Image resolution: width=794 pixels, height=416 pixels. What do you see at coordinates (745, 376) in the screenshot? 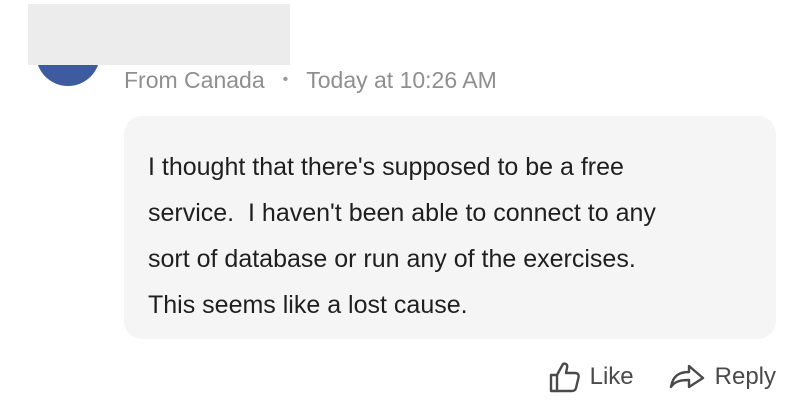
I see `reply-label: Reply` at bounding box center [745, 376].